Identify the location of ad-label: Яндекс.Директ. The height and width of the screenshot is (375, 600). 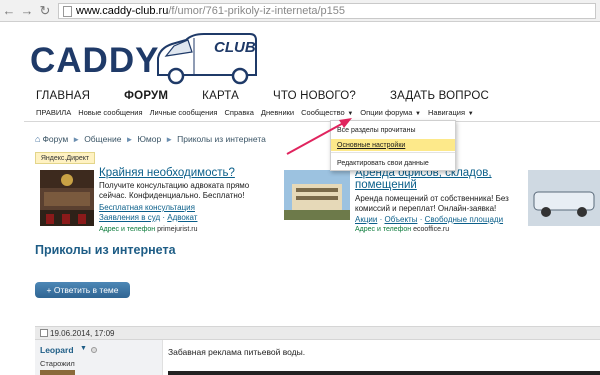
(65, 158).